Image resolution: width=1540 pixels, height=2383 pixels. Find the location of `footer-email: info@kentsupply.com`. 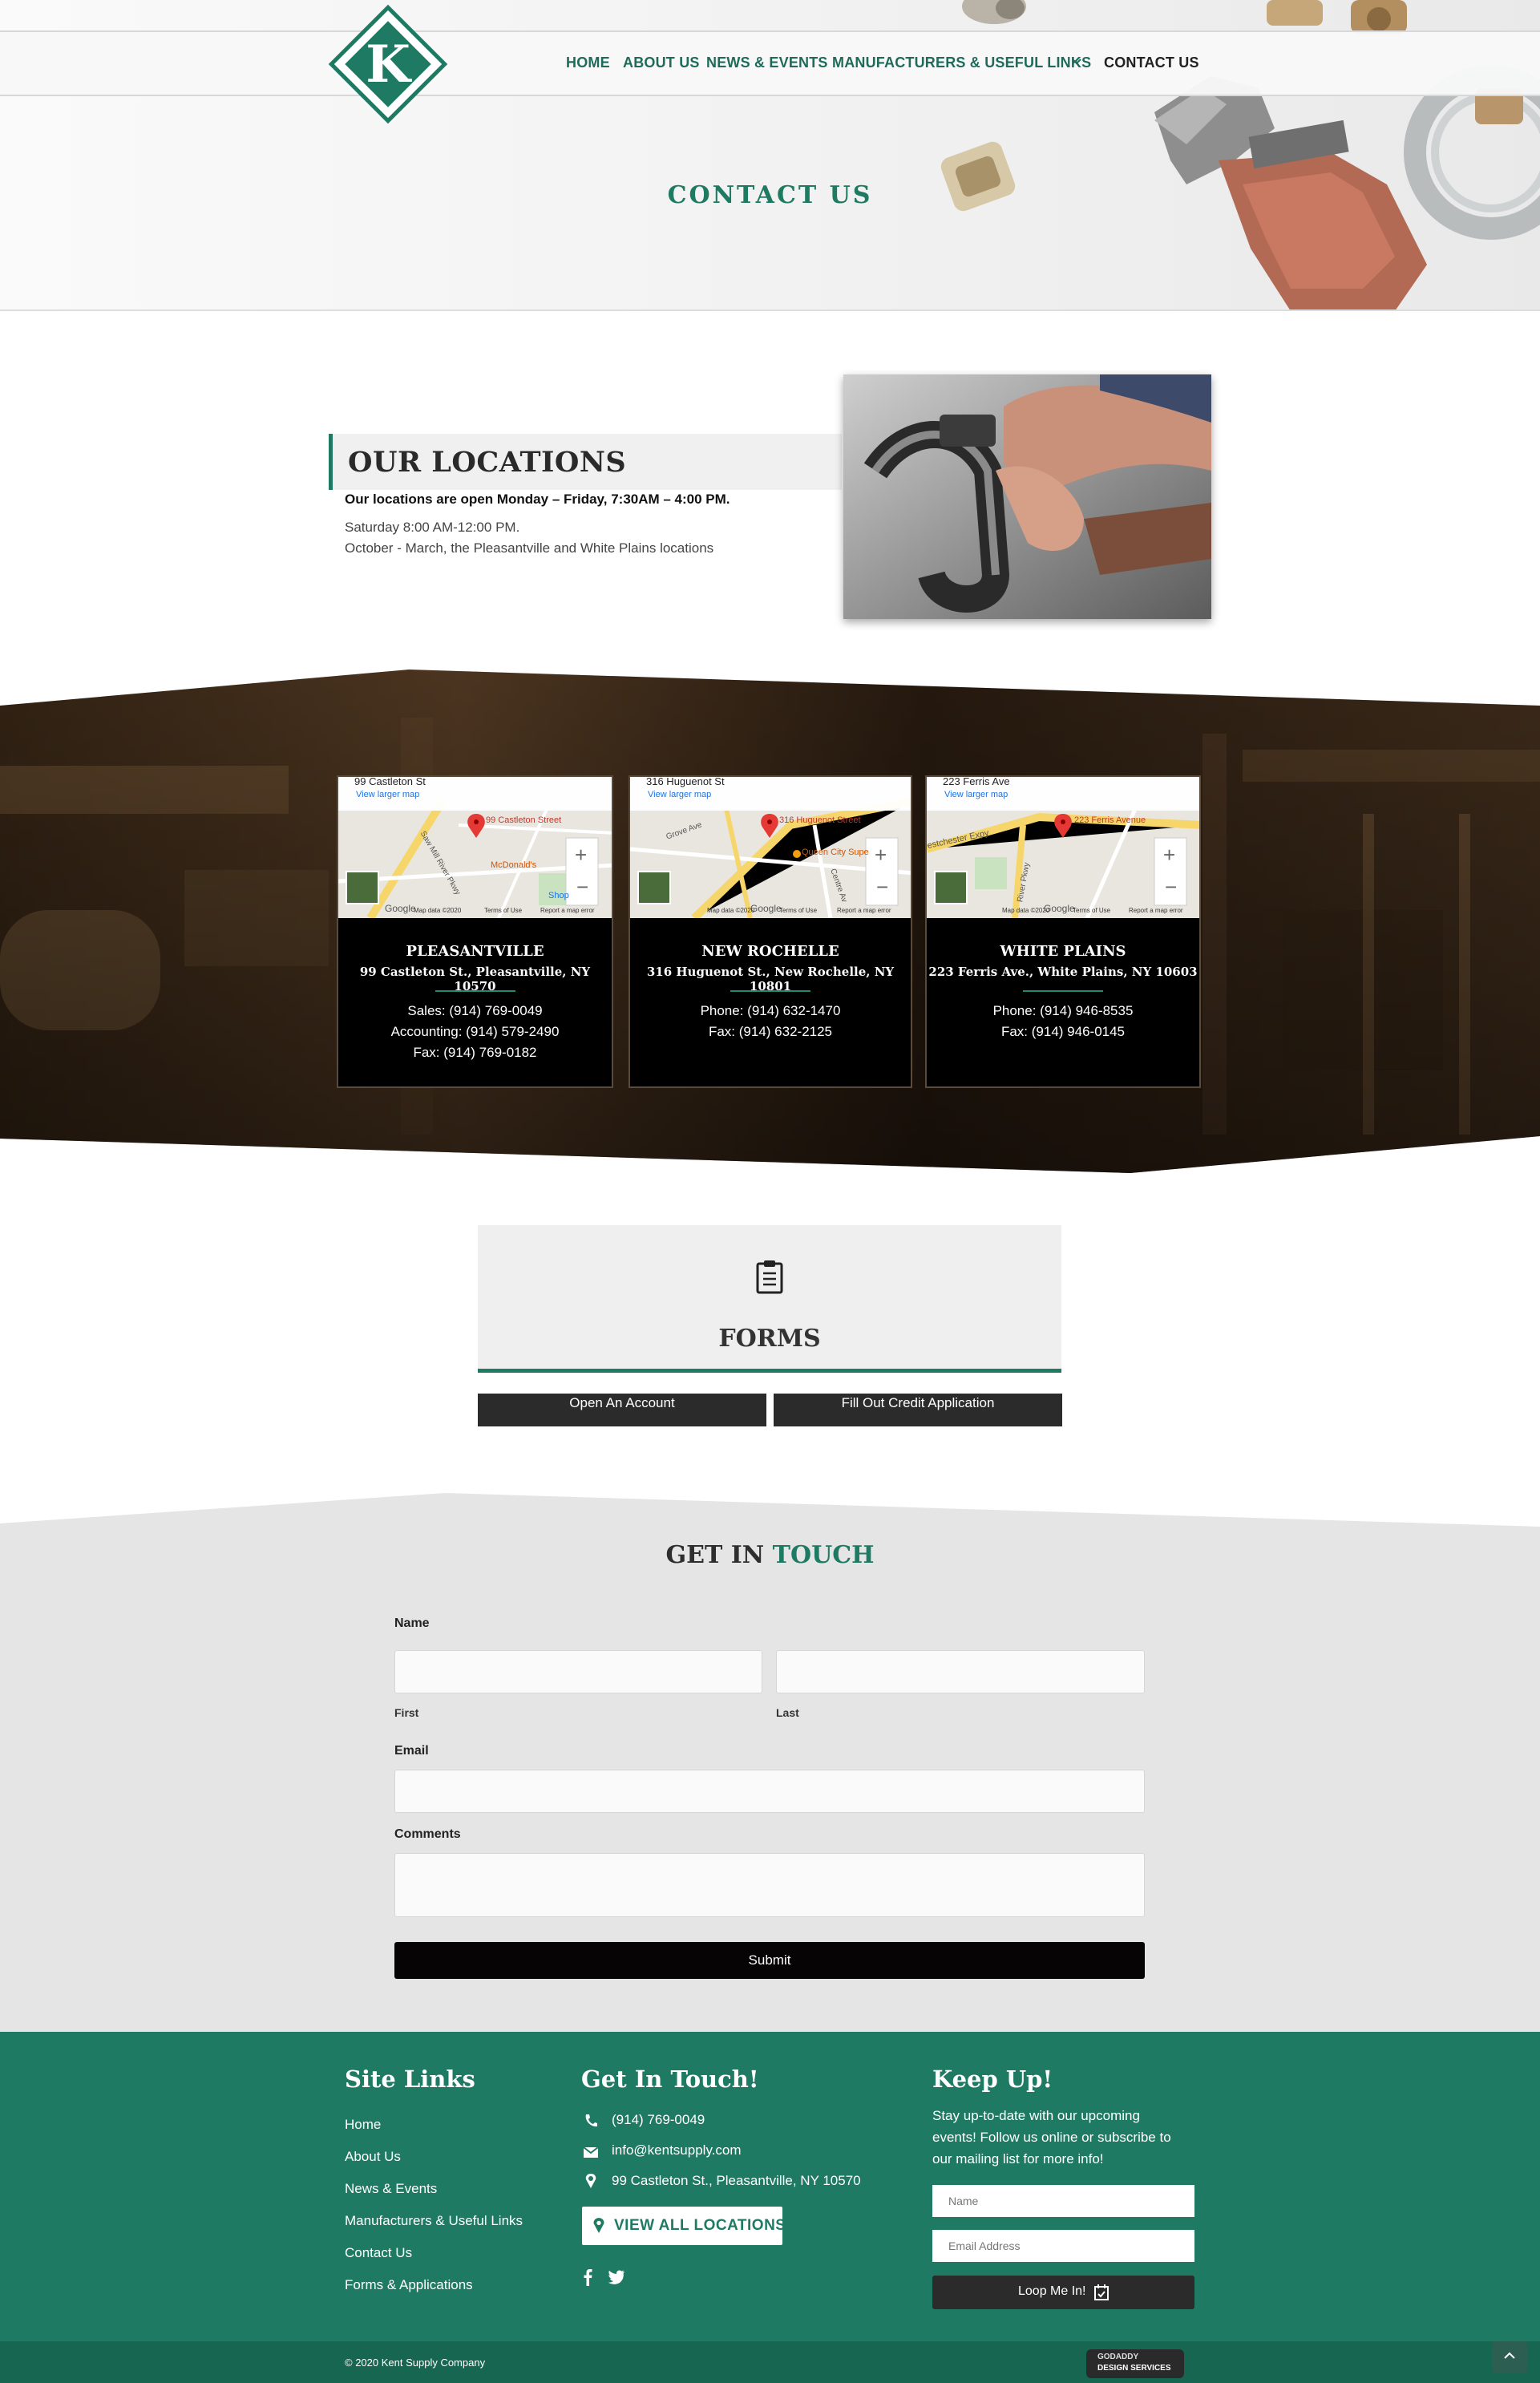

footer-email: info@kentsupply.com is located at coordinates (677, 2150).